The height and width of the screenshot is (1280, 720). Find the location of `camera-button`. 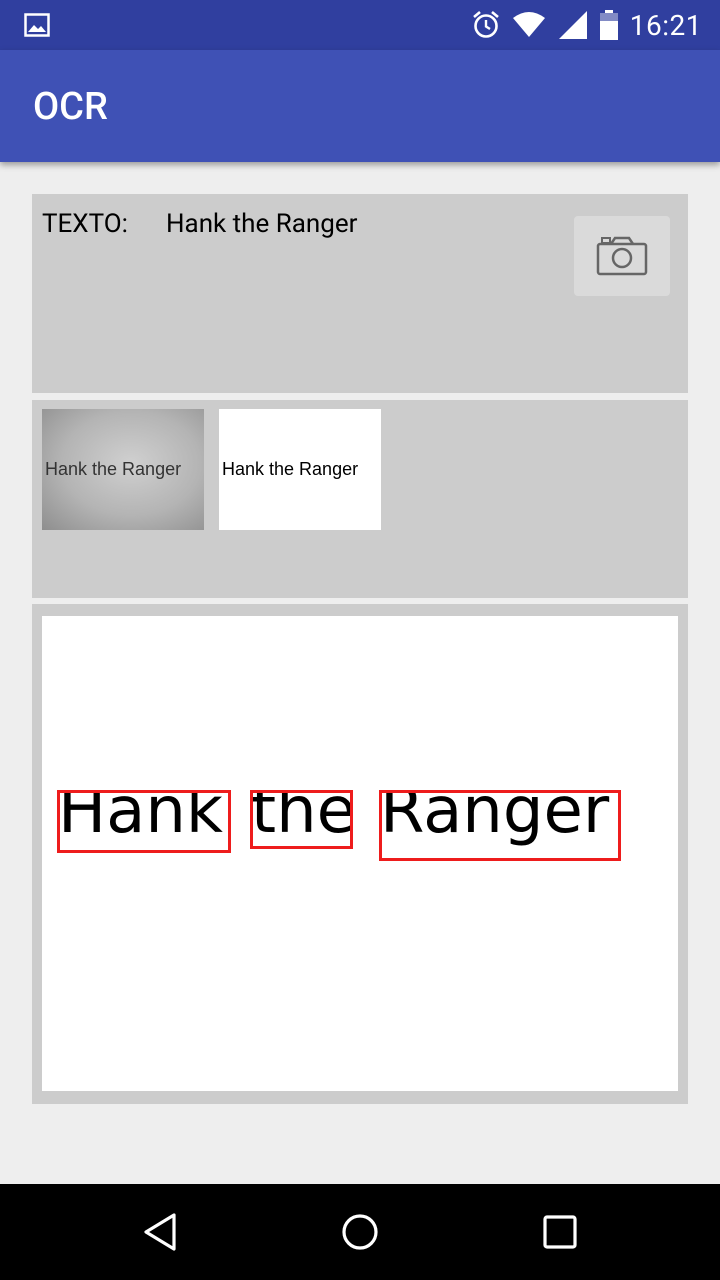

camera-button is located at coordinates (622, 256).